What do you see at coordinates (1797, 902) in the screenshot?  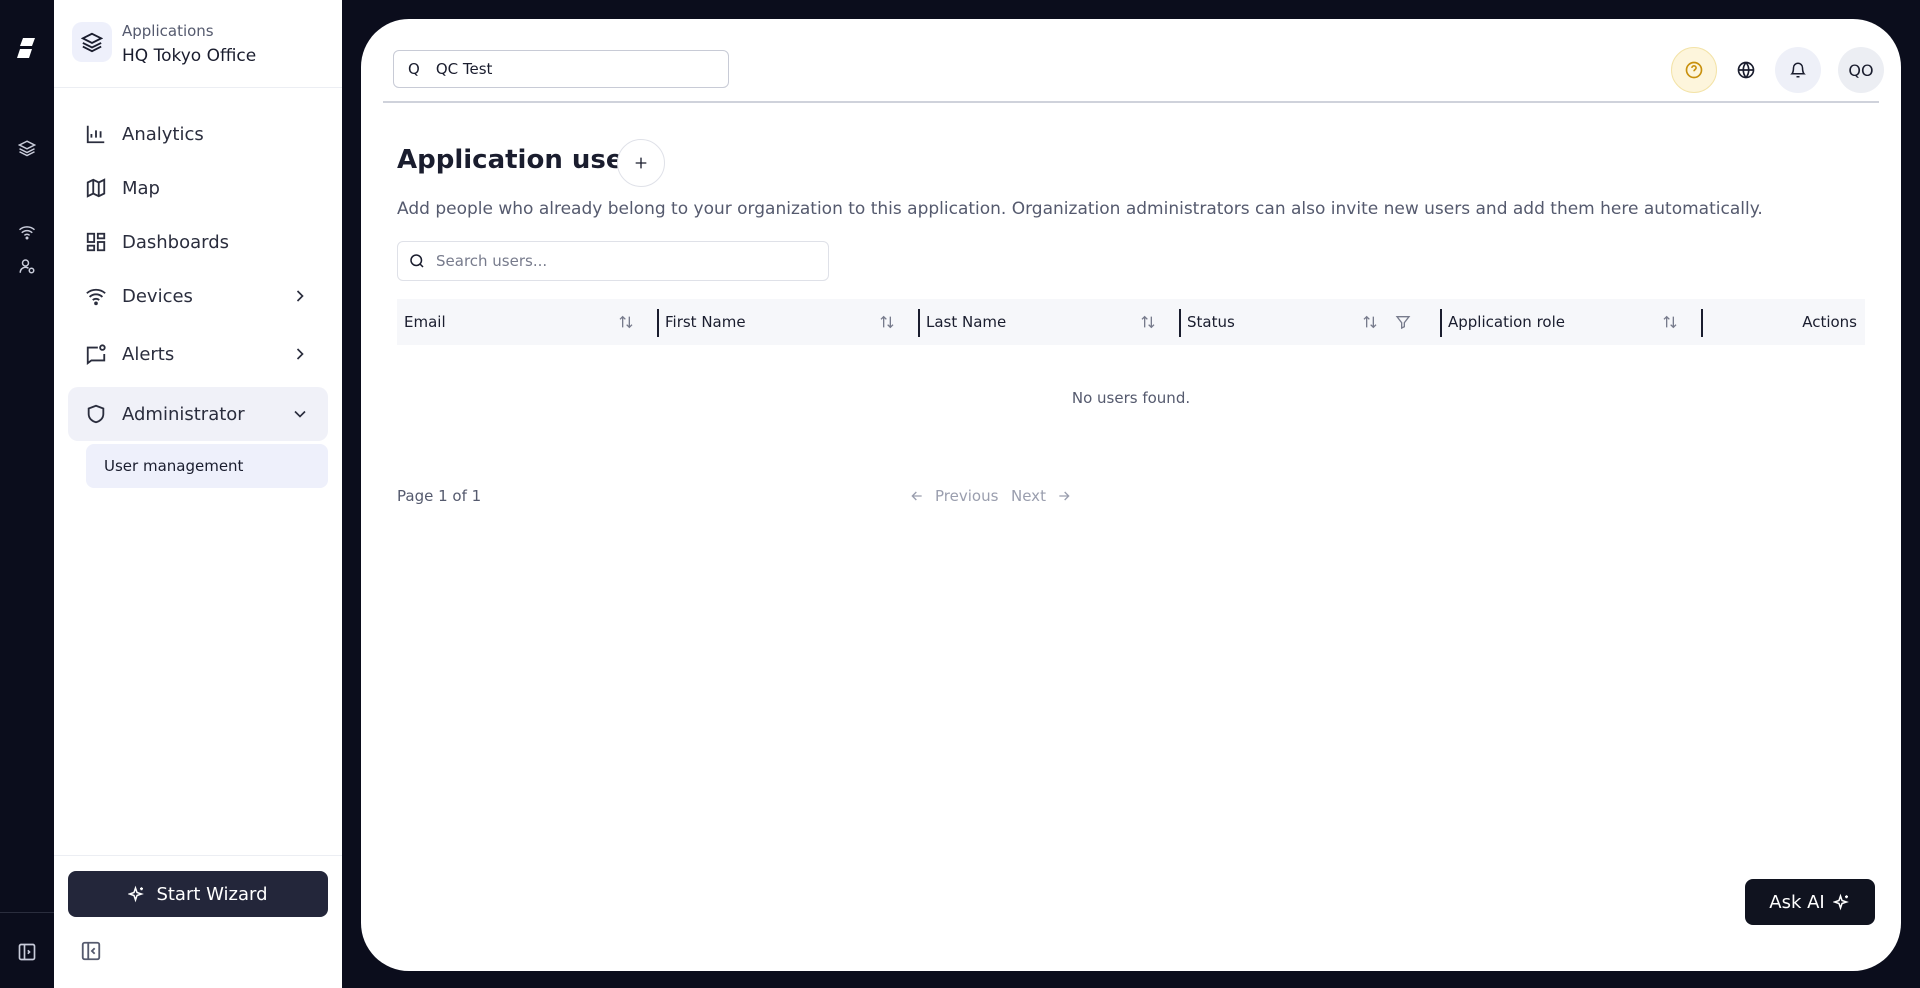 I see `ask-ai-label: Ask AI` at bounding box center [1797, 902].